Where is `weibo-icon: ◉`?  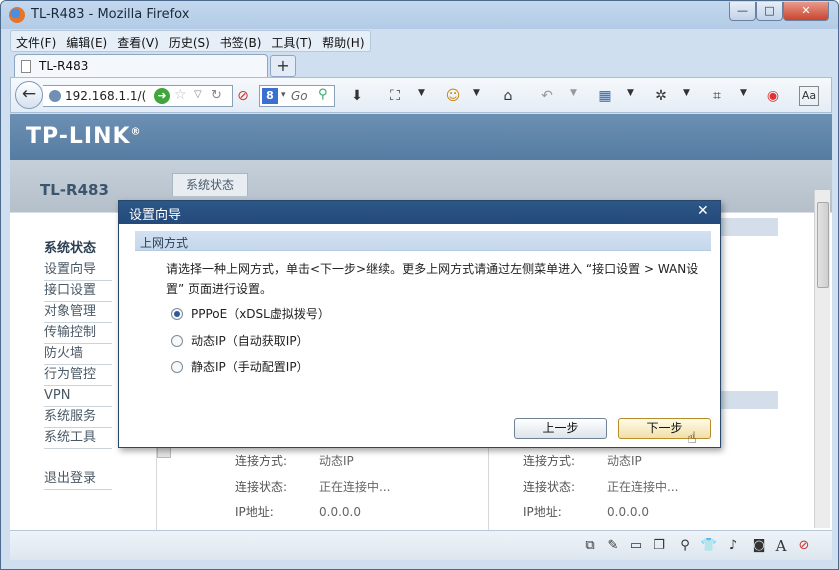 weibo-icon: ◉ is located at coordinates (773, 96).